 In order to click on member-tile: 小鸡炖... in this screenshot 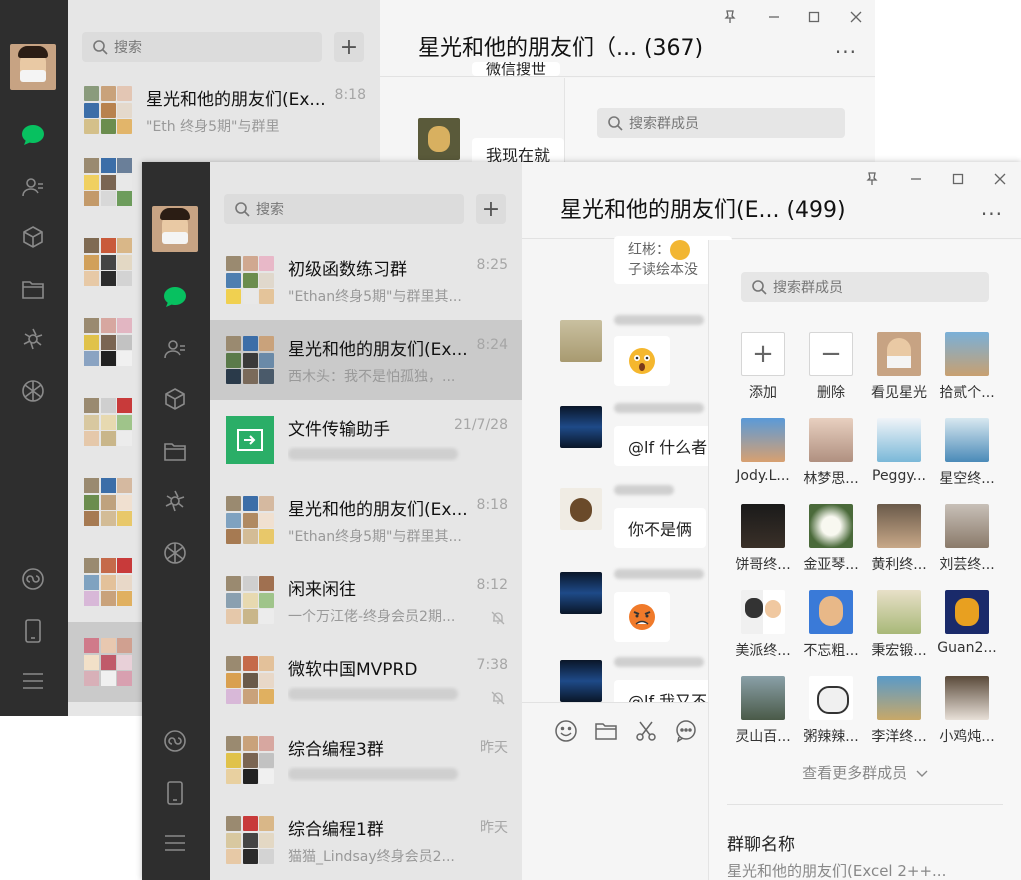, I will do `click(967, 711)`.